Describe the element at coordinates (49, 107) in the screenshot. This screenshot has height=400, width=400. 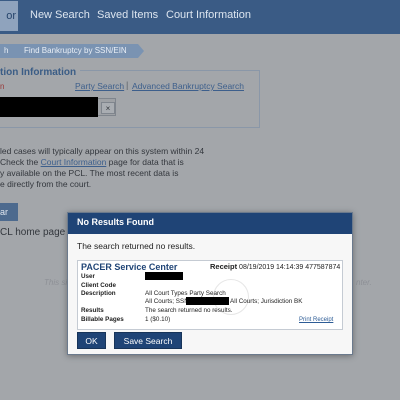
I see `redacted-ssn` at that location.